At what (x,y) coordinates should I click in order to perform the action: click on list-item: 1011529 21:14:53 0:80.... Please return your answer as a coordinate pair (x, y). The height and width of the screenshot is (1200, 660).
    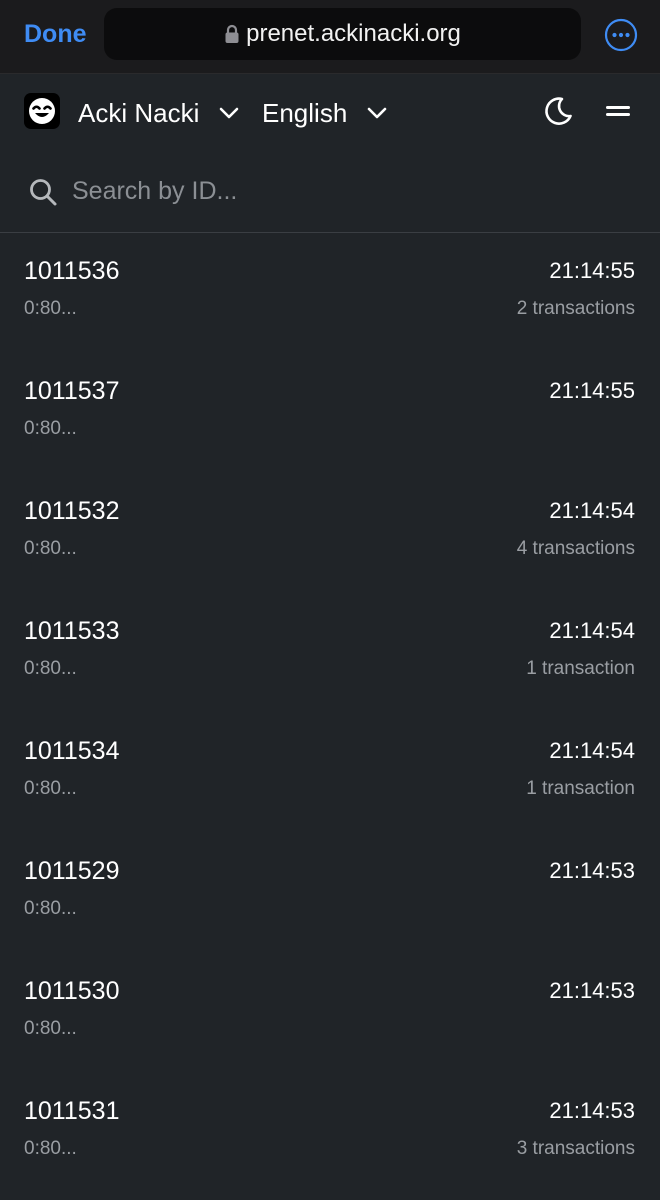
    Looking at the image, I should click on (330, 894).